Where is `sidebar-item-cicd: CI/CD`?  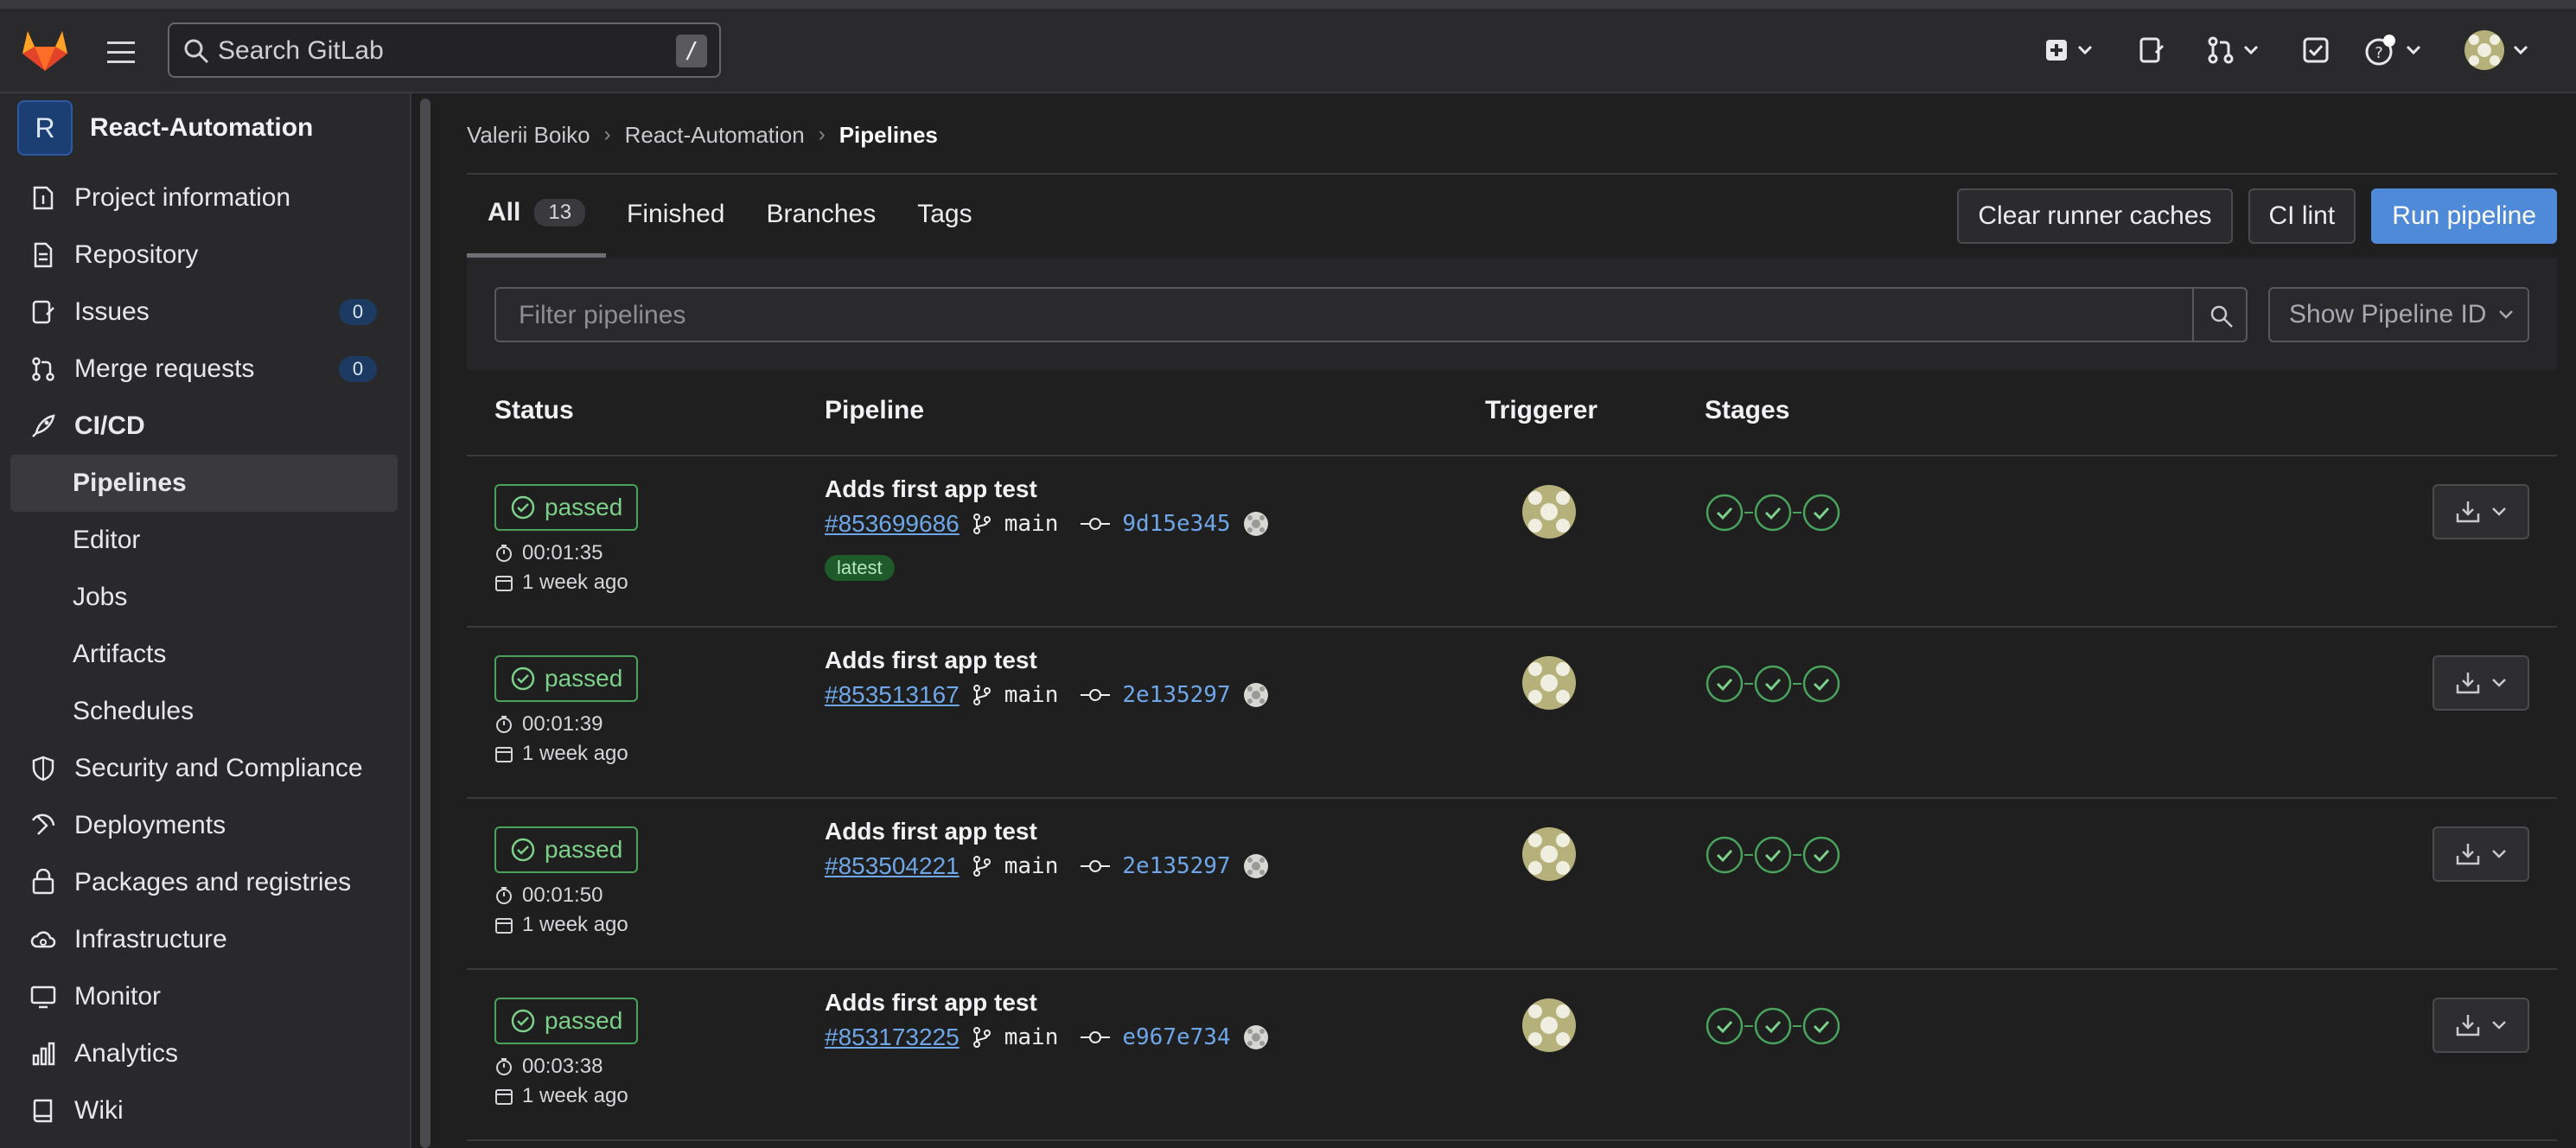 sidebar-item-cicd: CI/CD is located at coordinates (204, 426).